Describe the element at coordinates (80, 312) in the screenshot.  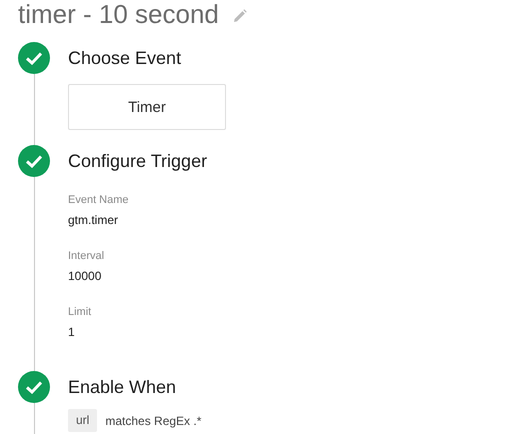
I see `field-label: Limit` at that location.